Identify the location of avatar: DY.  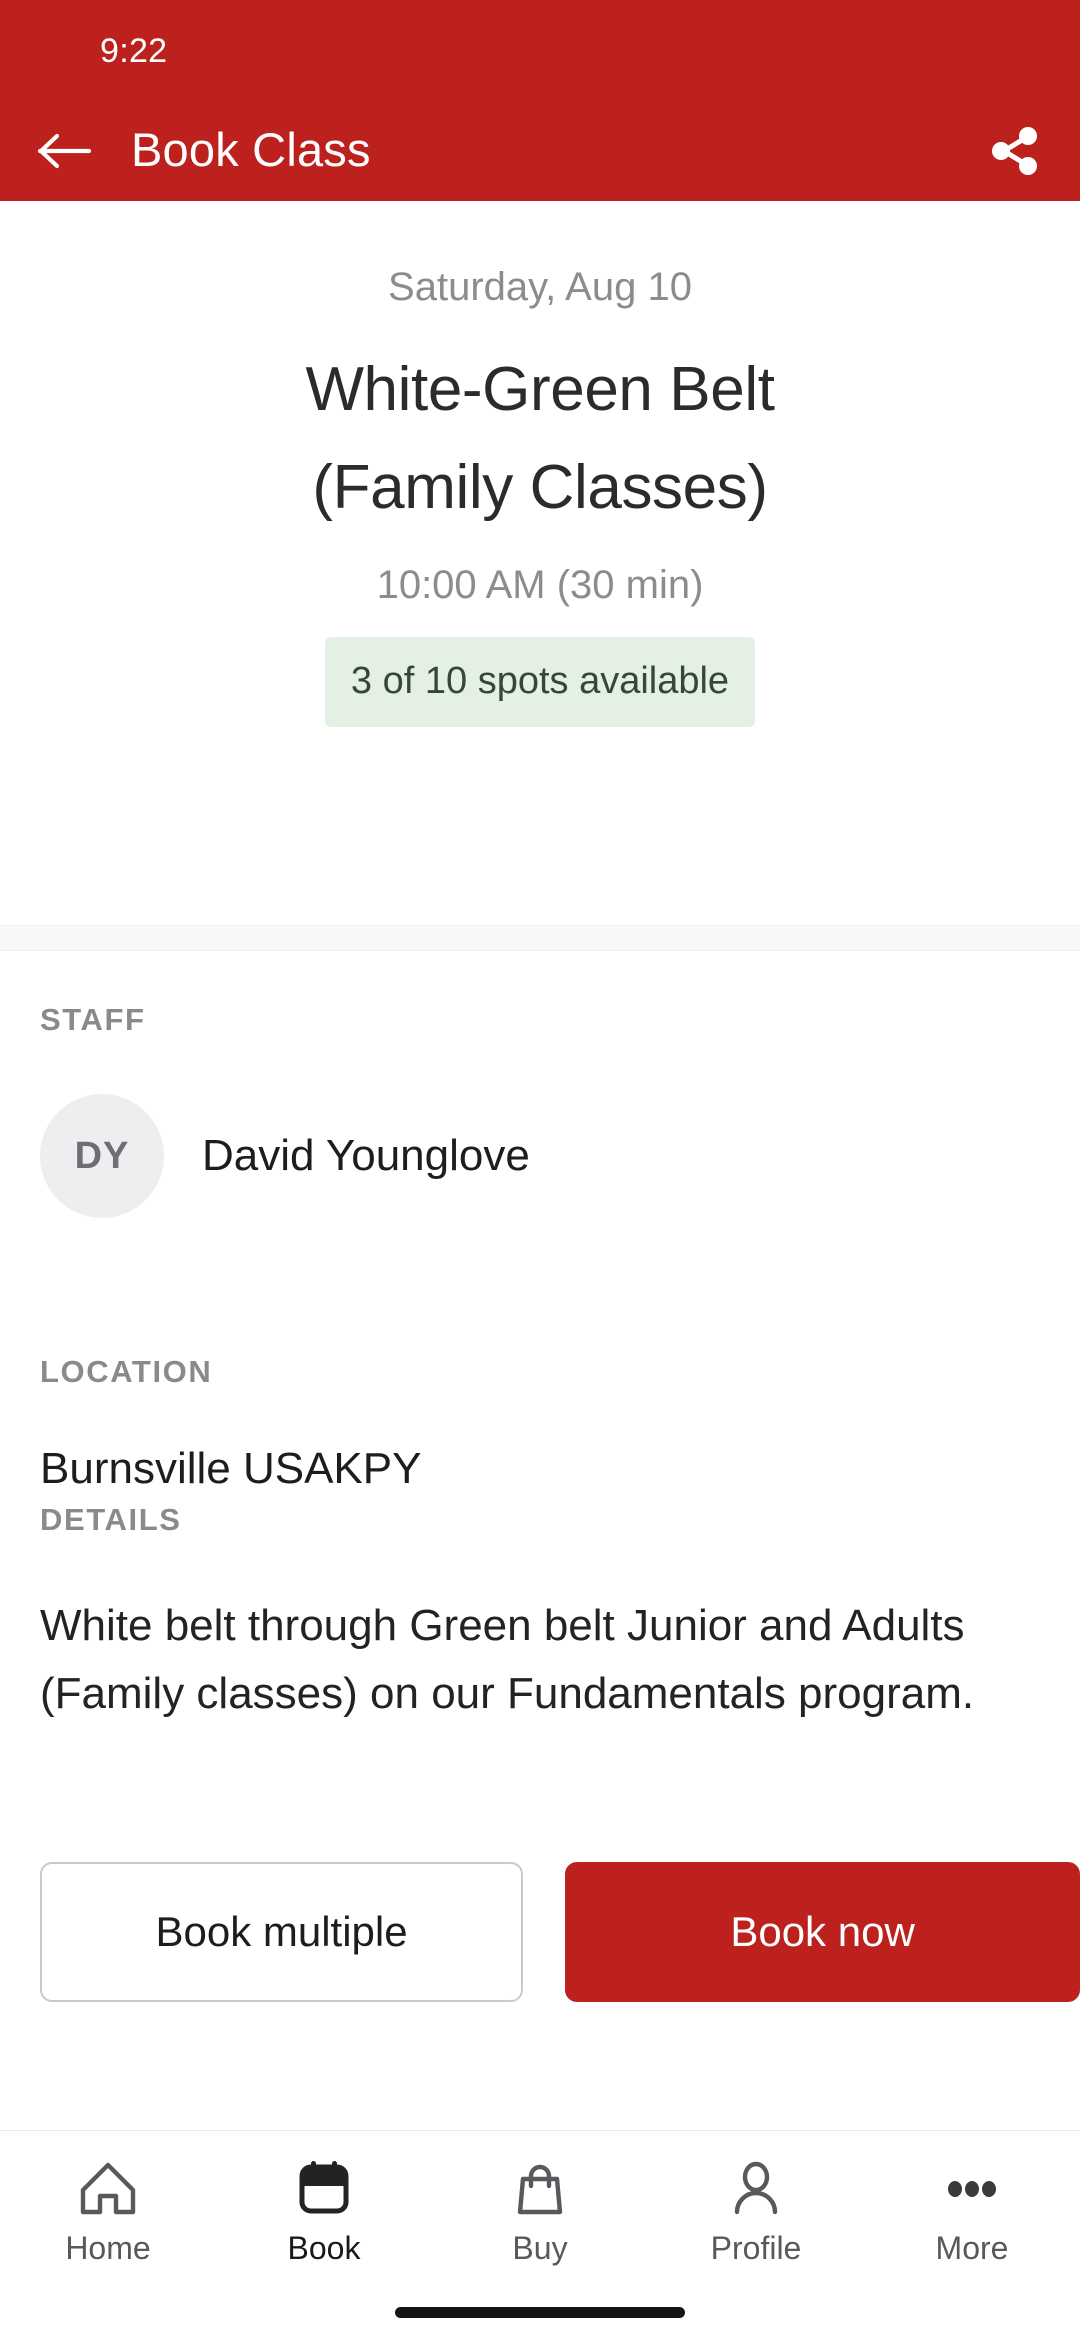
(102, 1156).